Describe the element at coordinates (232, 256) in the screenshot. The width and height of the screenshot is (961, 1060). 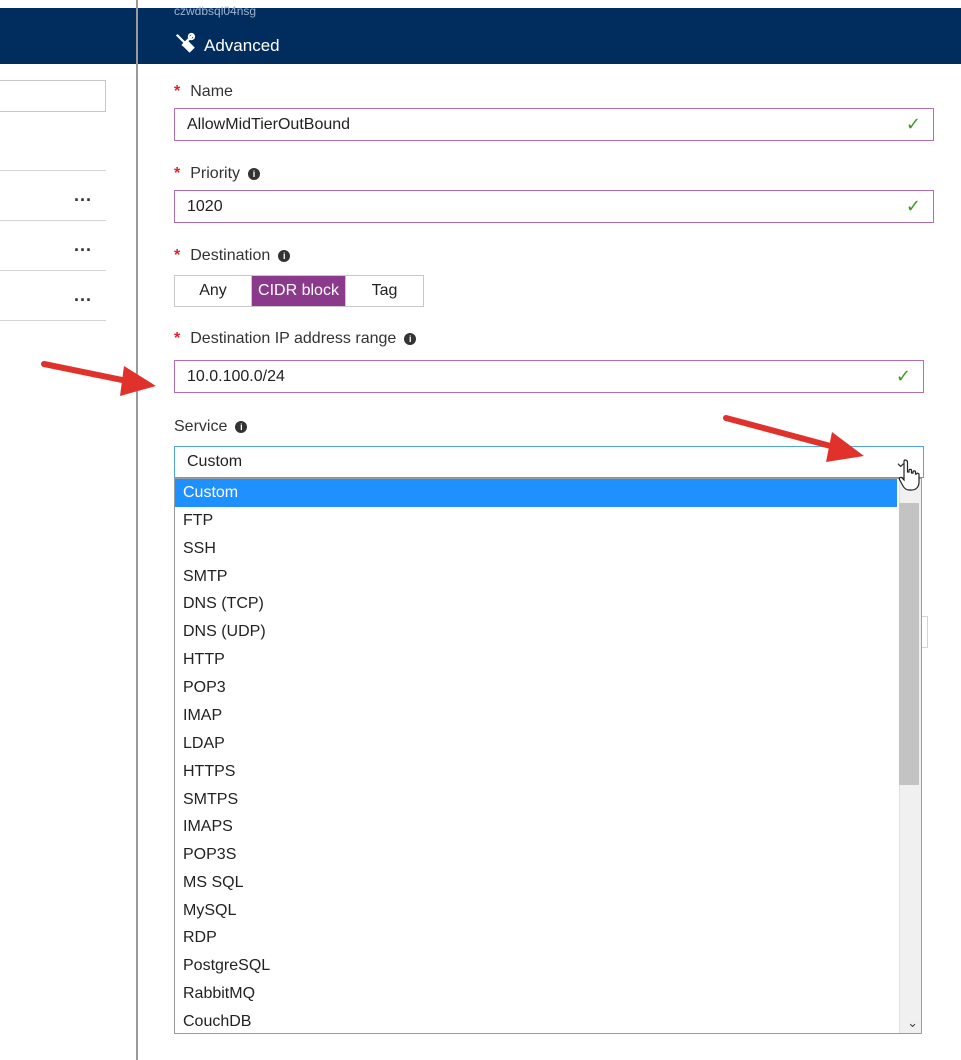
I see `destination-label: * Destination i` at that location.